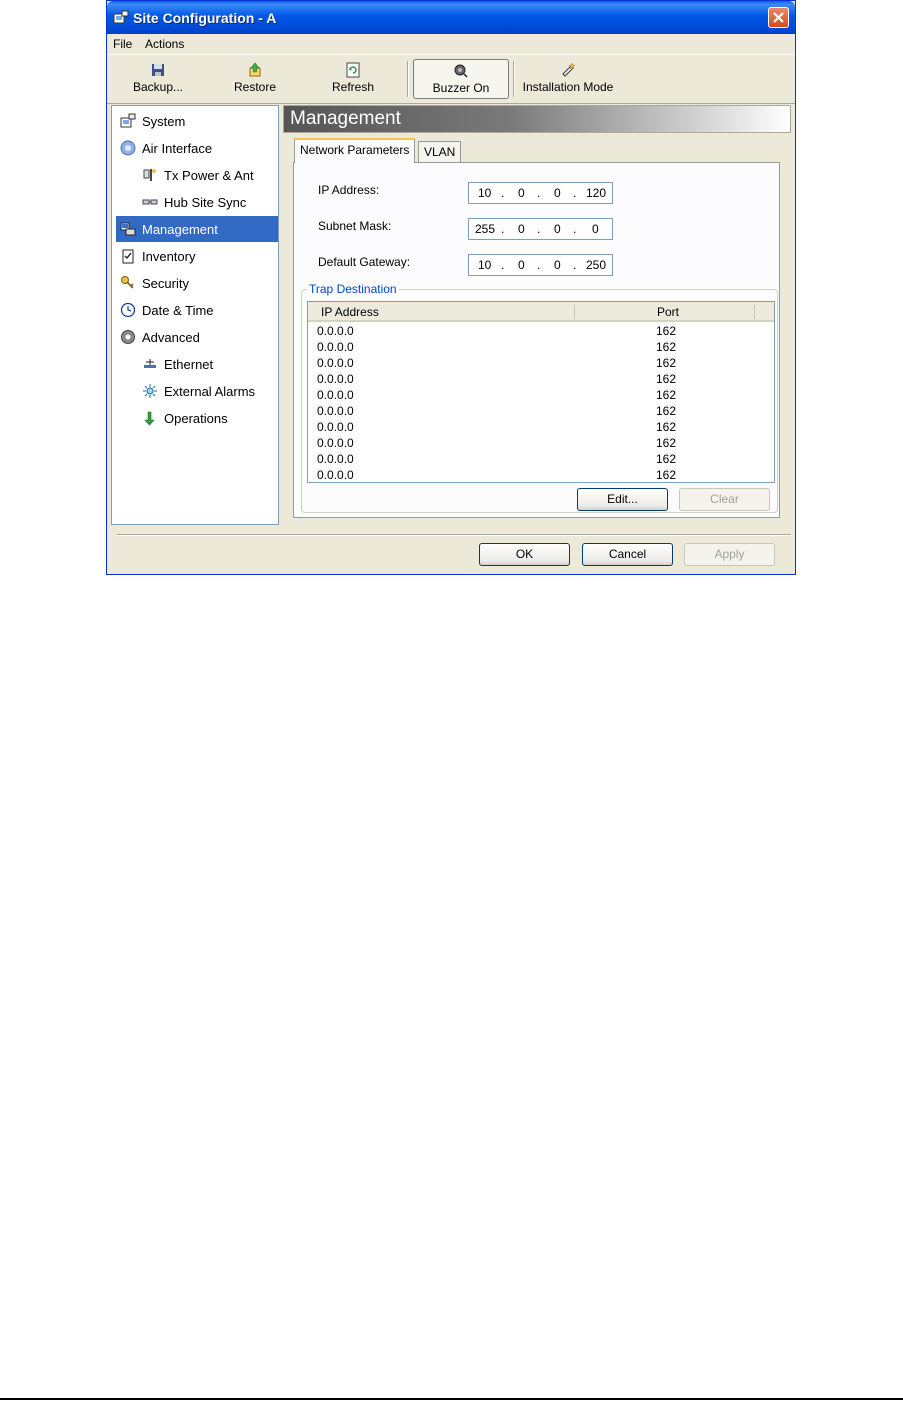  What do you see at coordinates (353, 70) in the screenshot?
I see `refresh-icon` at bounding box center [353, 70].